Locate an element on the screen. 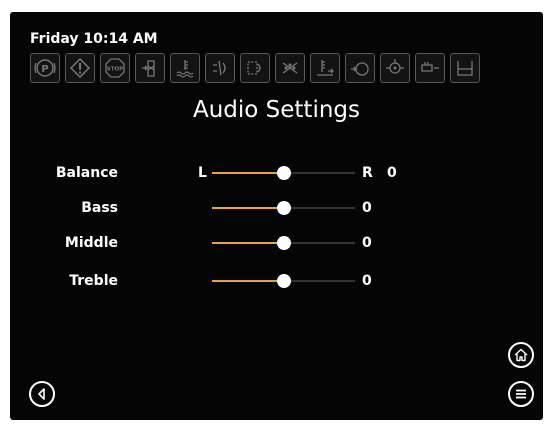 Image resolution: width=553 pixels, height=428 pixels. warning-icon is located at coordinates (80, 68).